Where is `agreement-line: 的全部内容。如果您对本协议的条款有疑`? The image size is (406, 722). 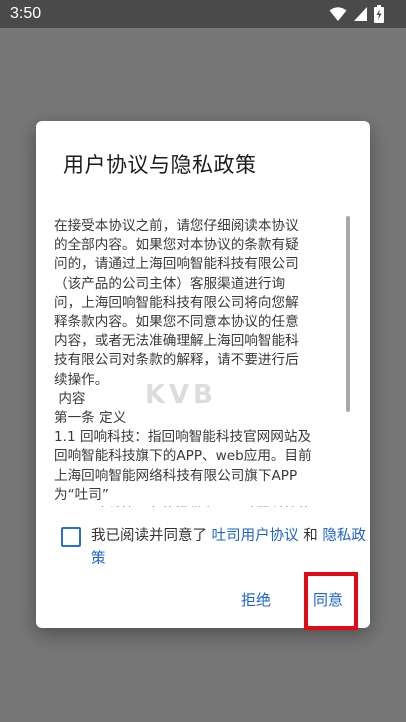 agreement-line: 的全部内容。如果您对本协议的条款有疑 is located at coordinates (176, 245).